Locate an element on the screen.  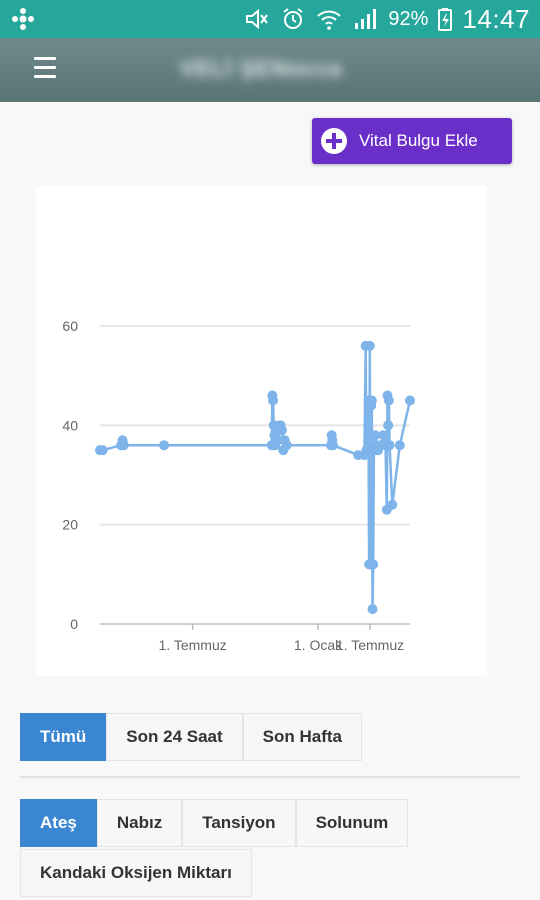
tab-vital_tabs-nabız: Nabız is located at coordinates (139, 823).